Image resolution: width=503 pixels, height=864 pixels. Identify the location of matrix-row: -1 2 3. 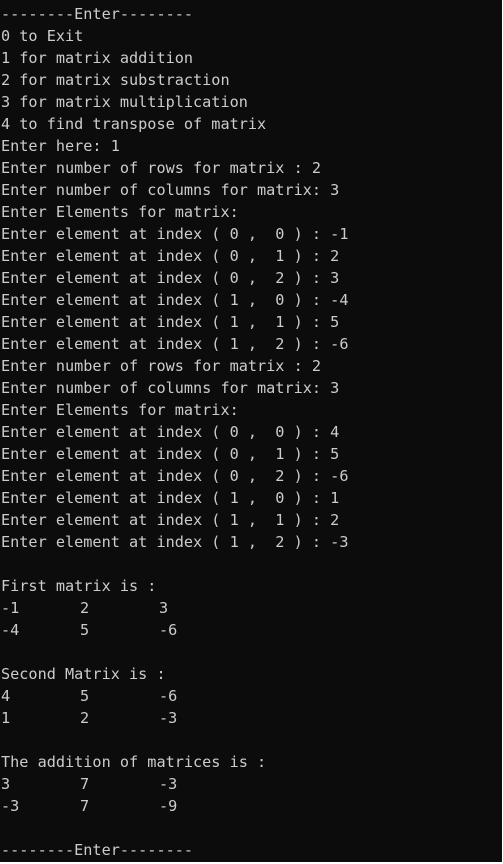
(251, 608).